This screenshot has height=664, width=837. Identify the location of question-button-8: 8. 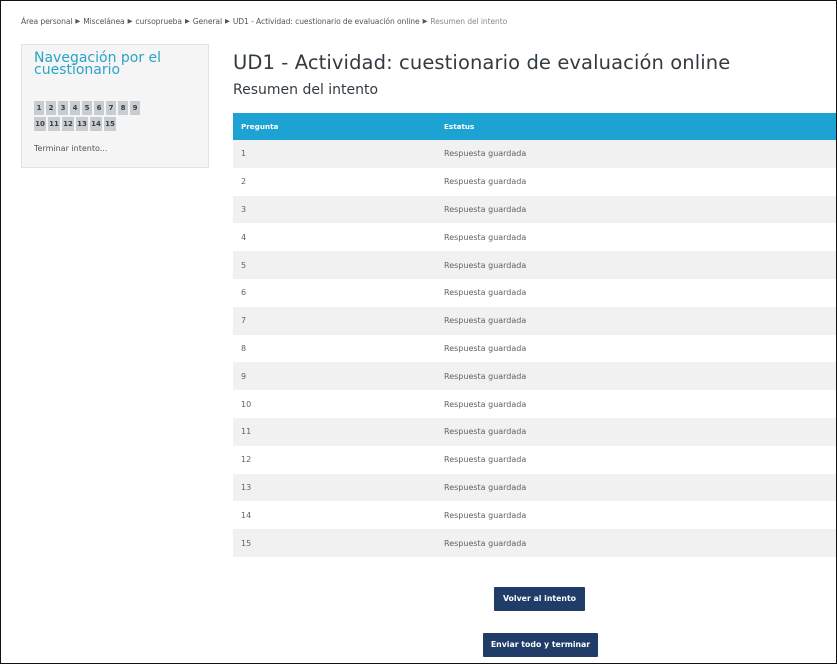
(123, 108).